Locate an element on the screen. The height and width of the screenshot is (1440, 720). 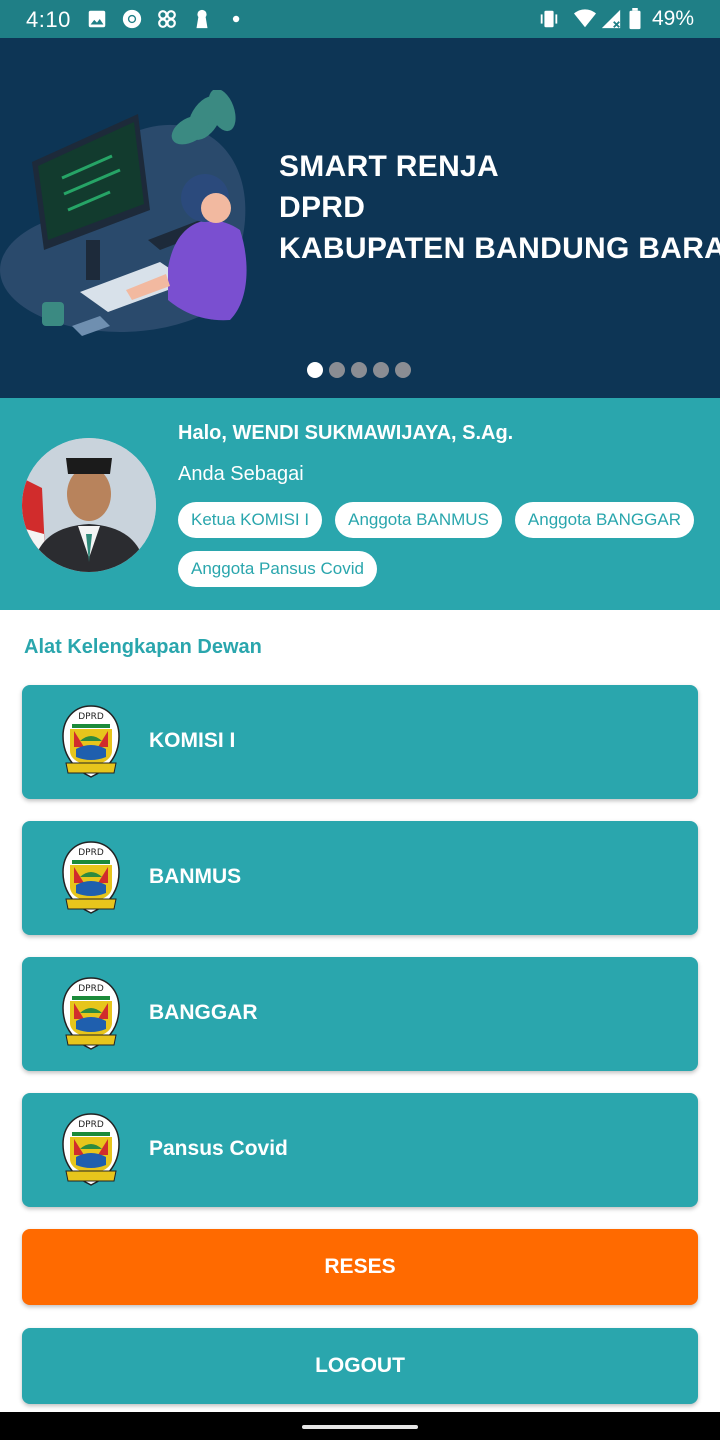
status-bar: 4:10 49% is located at coordinates (360, 19).